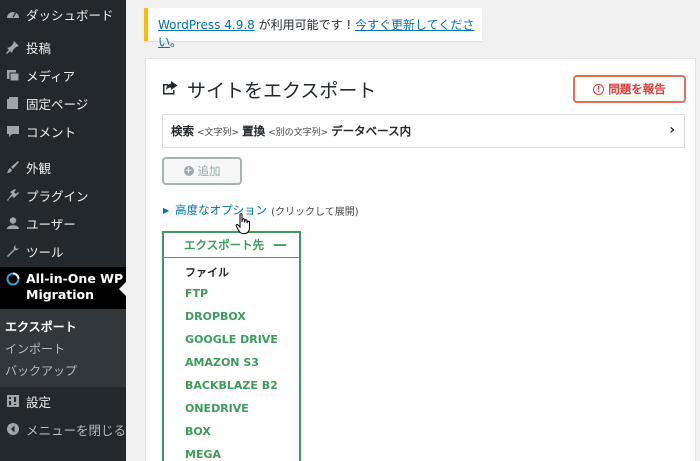 This screenshot has height=461, width=700. What do you see at coordinates (280, 245) in the screenshot?
I see `minus-icon: —` at bounding box center [280, 245].